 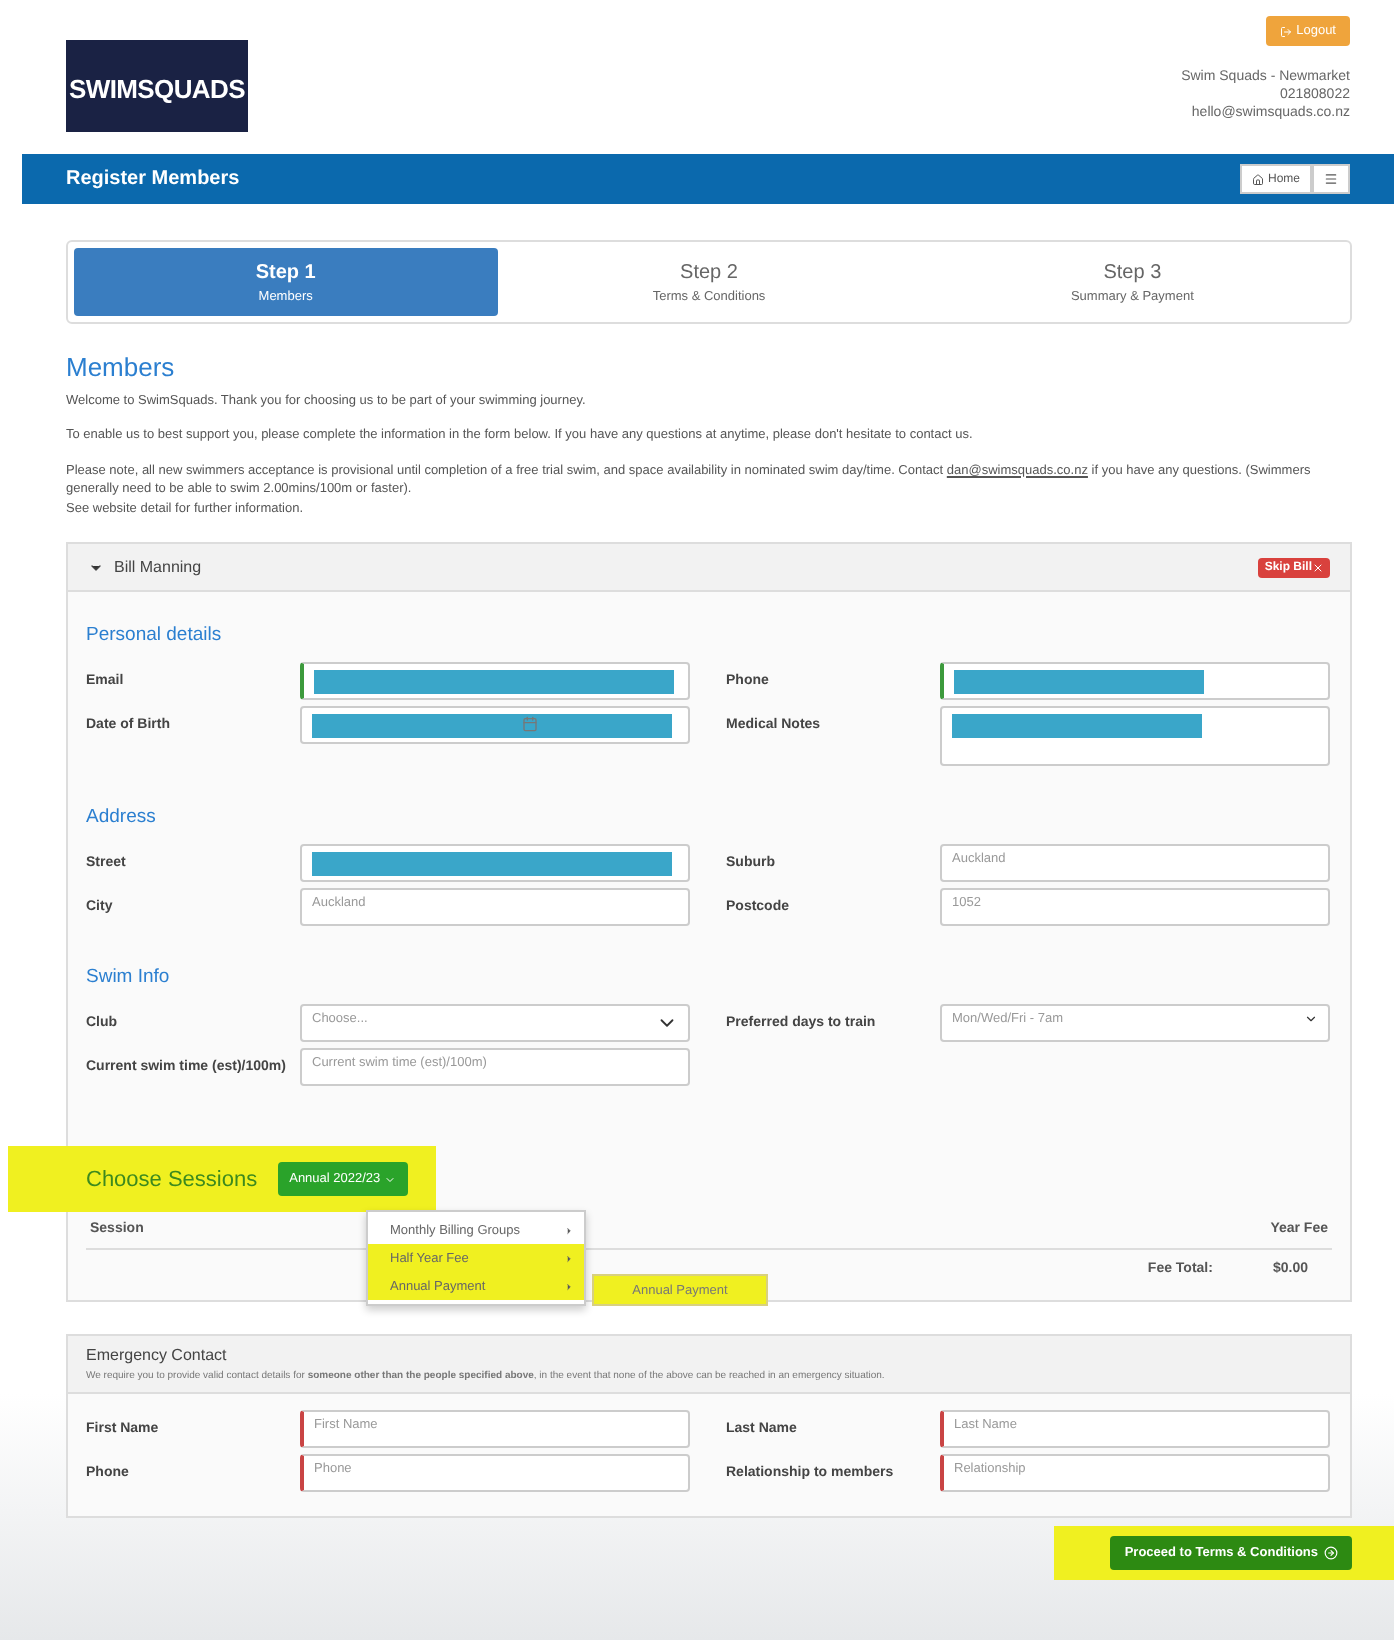 I want to click on menu-button, so click(x=1331, y=179).